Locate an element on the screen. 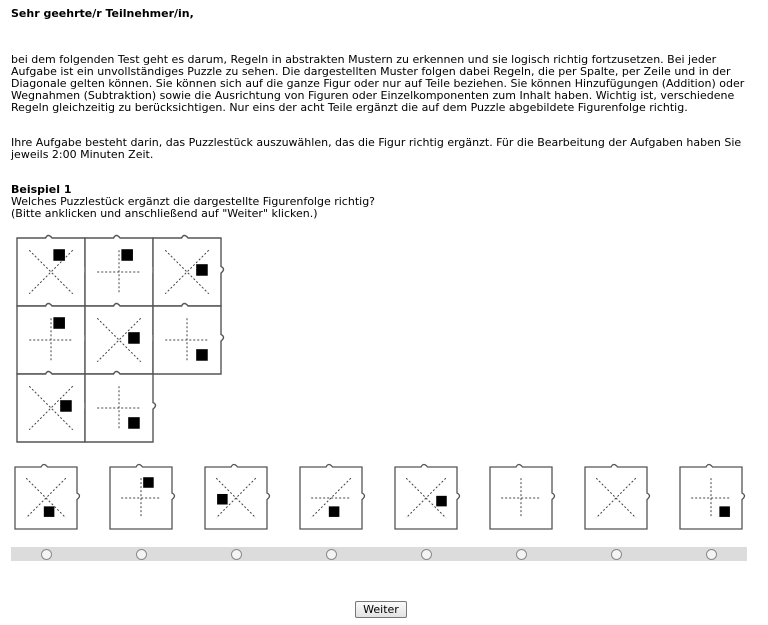  puzzle-grid is located at coordinates (120, 338).